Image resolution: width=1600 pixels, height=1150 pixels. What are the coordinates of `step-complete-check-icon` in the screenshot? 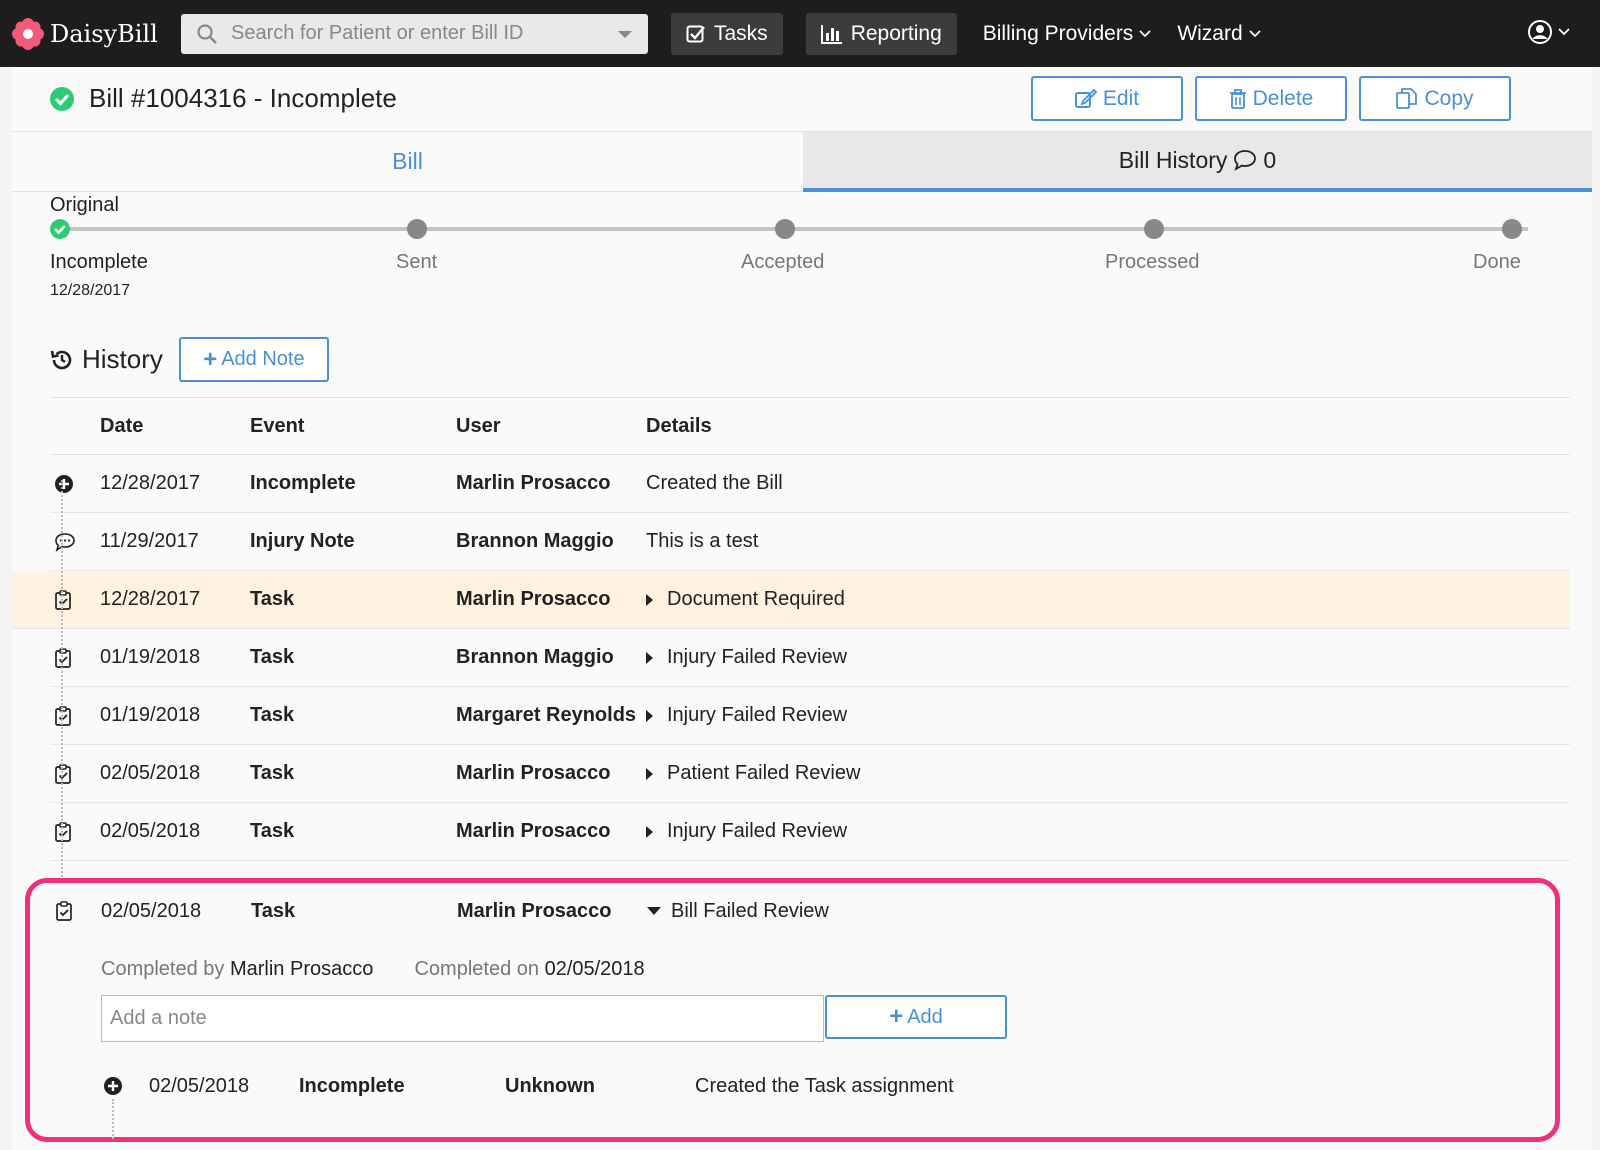 It's located at (60, 229).